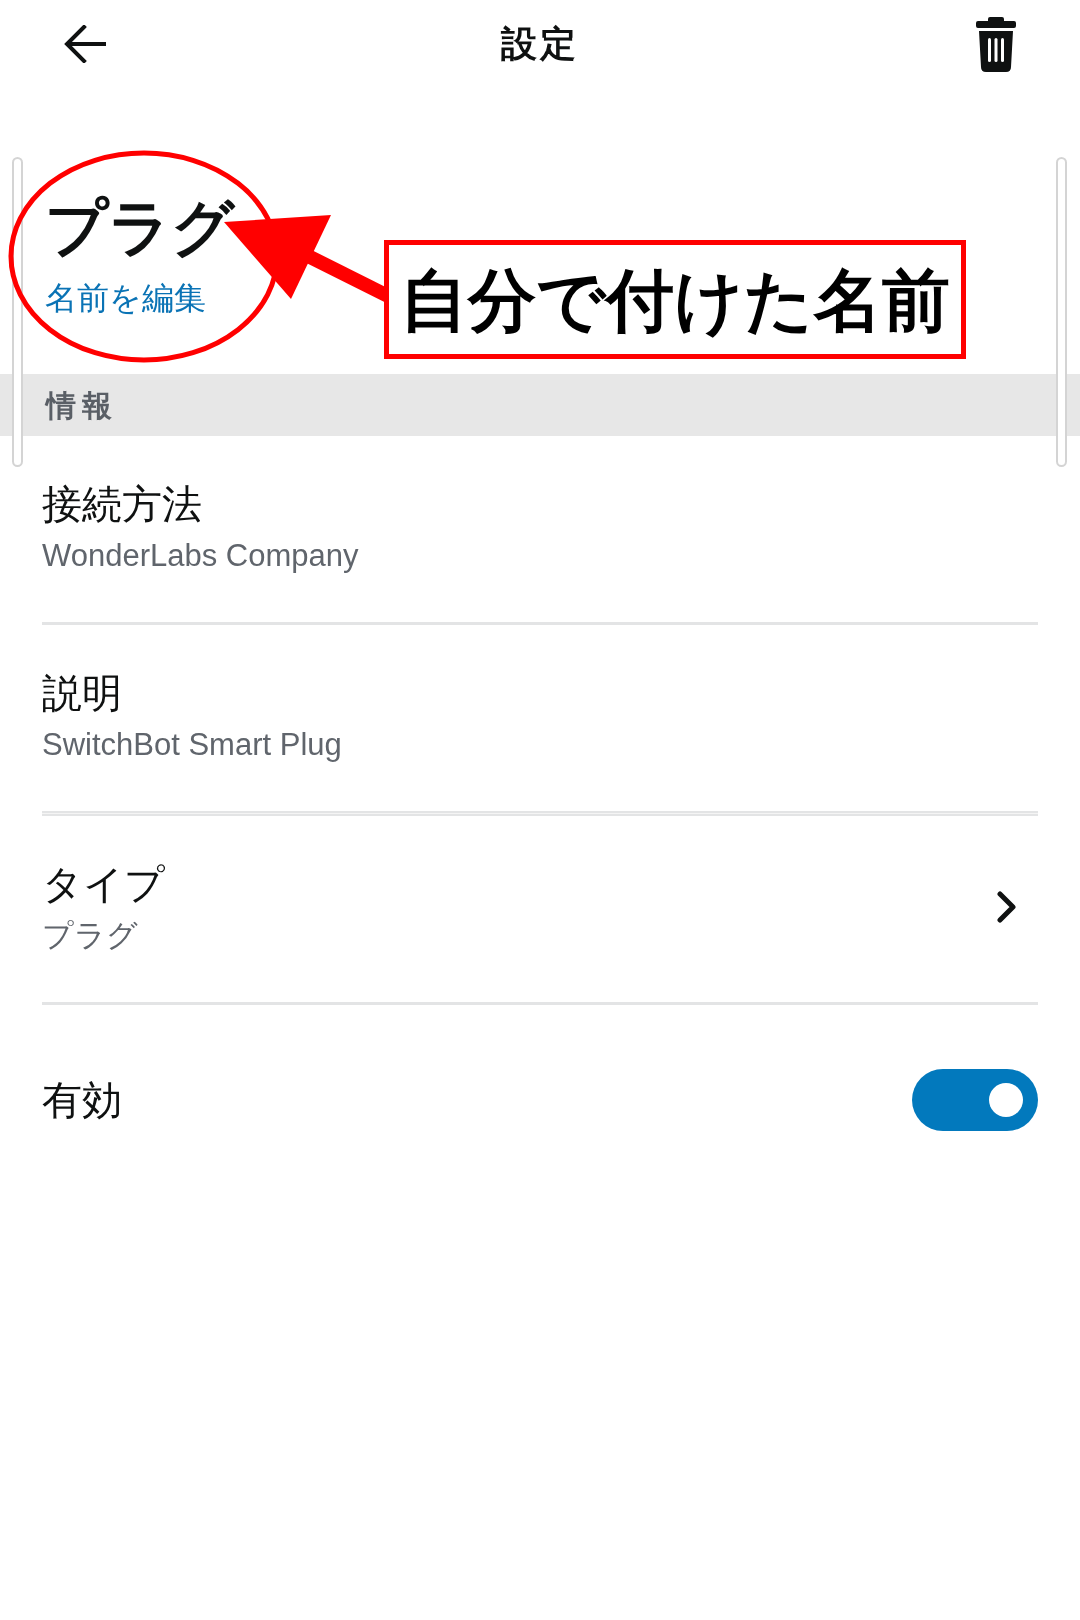 The width and height of the screenshot is (1080, 1620). What do you see at coordinates (675, 299) in the screenshot?
I see `annotation-label: 自分で付けた名前` at bounding box center [675, 299].